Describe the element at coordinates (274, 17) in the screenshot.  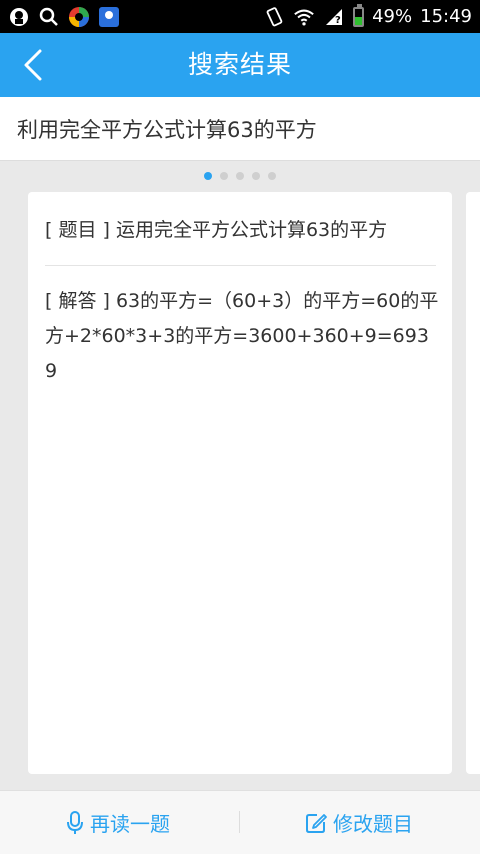
I see `vibrate-icon` at that location.